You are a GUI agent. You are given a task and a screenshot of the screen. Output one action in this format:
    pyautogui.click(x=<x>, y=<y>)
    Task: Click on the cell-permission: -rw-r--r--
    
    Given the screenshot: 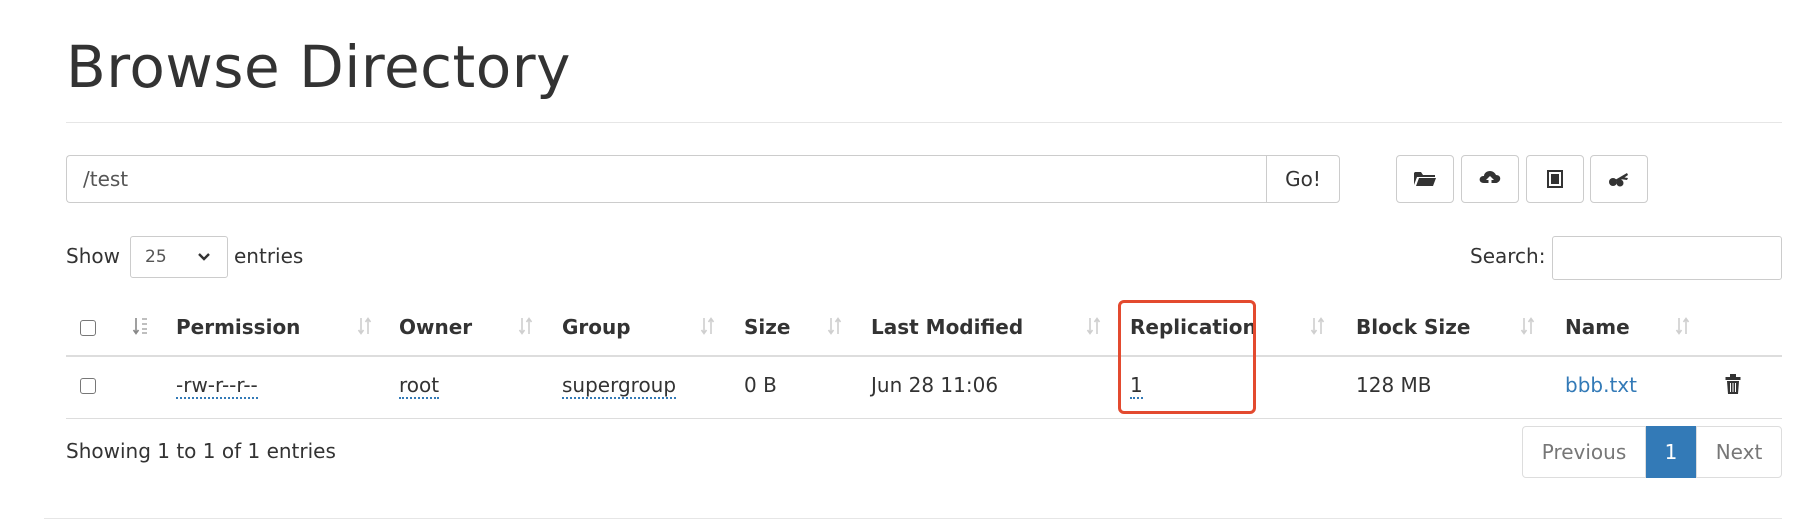 What is the action you would take?
    pyautogui.click(x=217, y=385)
    